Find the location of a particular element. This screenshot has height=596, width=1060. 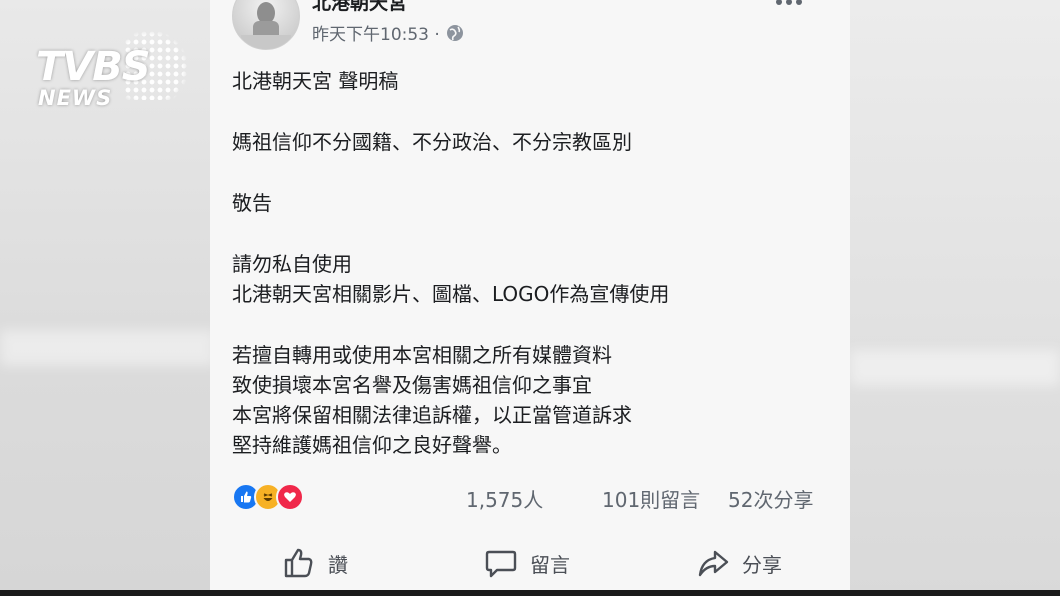

post-timestamp: 昨天下午10:53 · is located at coordinates (376, 32).